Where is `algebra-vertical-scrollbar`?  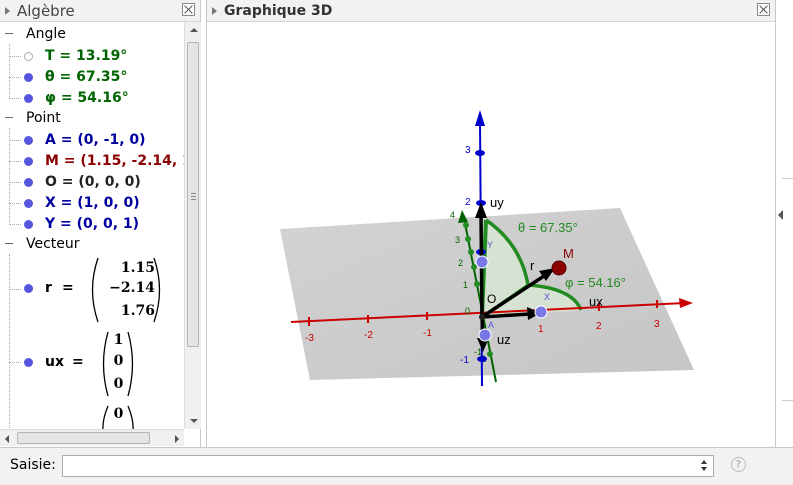
algebra-vertical-scrollbar is located at coordinates (192, 225).